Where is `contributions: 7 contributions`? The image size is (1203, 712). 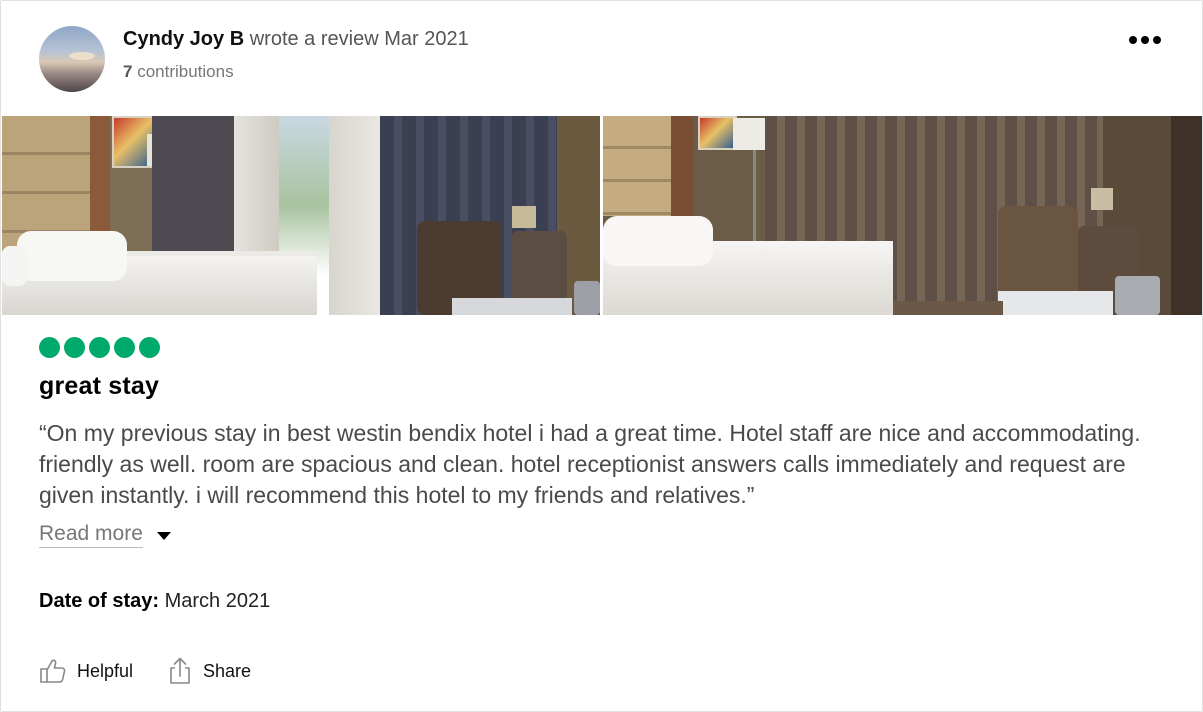
contributions: 7 contributions is located at coordinates (178, 72).